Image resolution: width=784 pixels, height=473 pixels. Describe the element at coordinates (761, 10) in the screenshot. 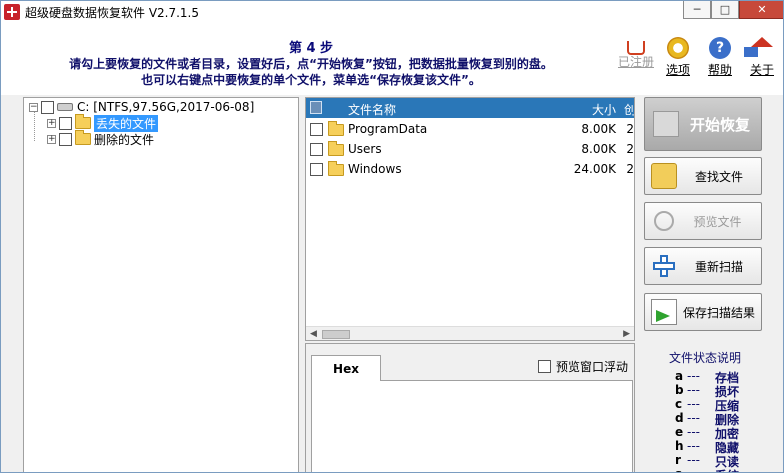

I see `close-button: ✕` at that location.